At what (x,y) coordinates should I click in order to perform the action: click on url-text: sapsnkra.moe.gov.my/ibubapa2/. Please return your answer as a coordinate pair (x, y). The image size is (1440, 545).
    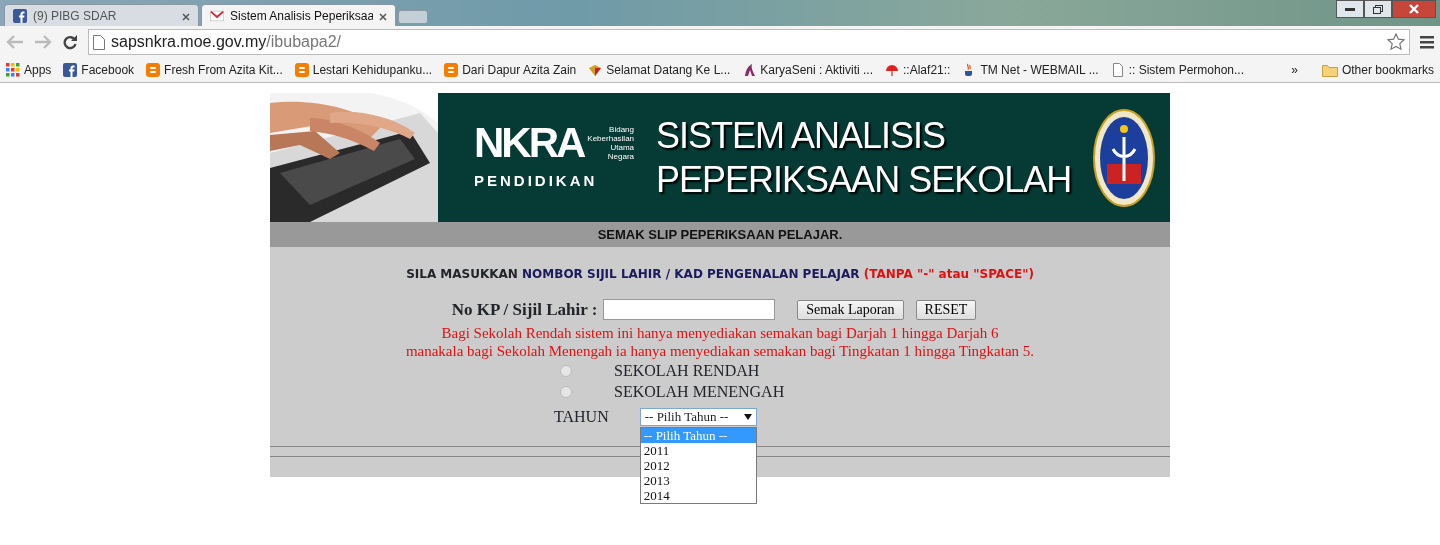
    Looking at the image, I should click on (226, 42).